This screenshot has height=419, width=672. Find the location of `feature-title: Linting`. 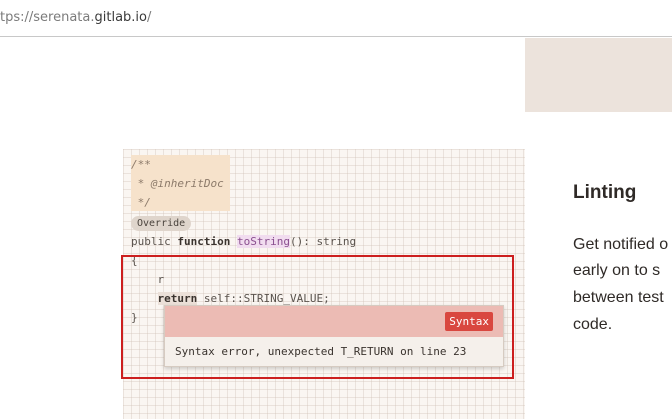

feature-title: Linting is located at coordinates (605, 192).